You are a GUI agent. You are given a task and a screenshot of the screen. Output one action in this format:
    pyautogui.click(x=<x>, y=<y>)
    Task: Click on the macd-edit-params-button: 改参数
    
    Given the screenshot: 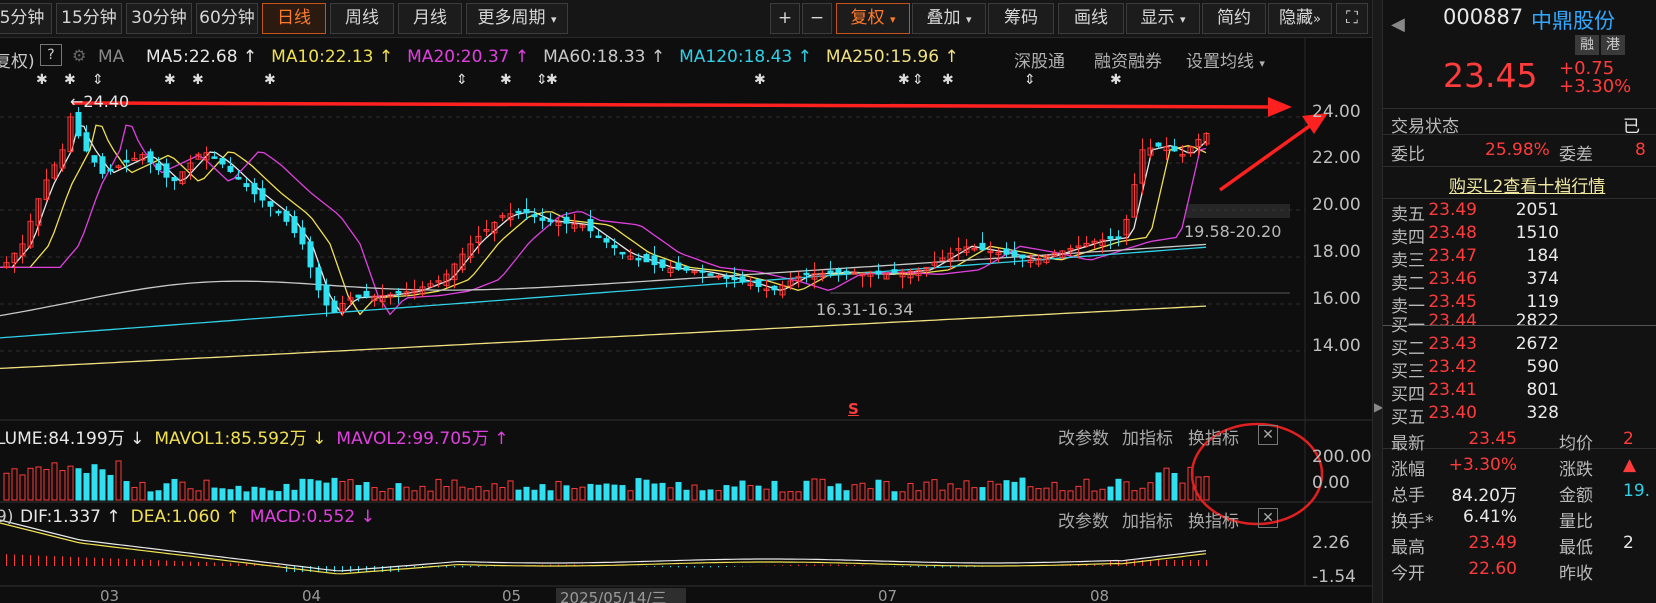 What is the action you would take?
    pyautogui.click(x=1083, y=519)
    